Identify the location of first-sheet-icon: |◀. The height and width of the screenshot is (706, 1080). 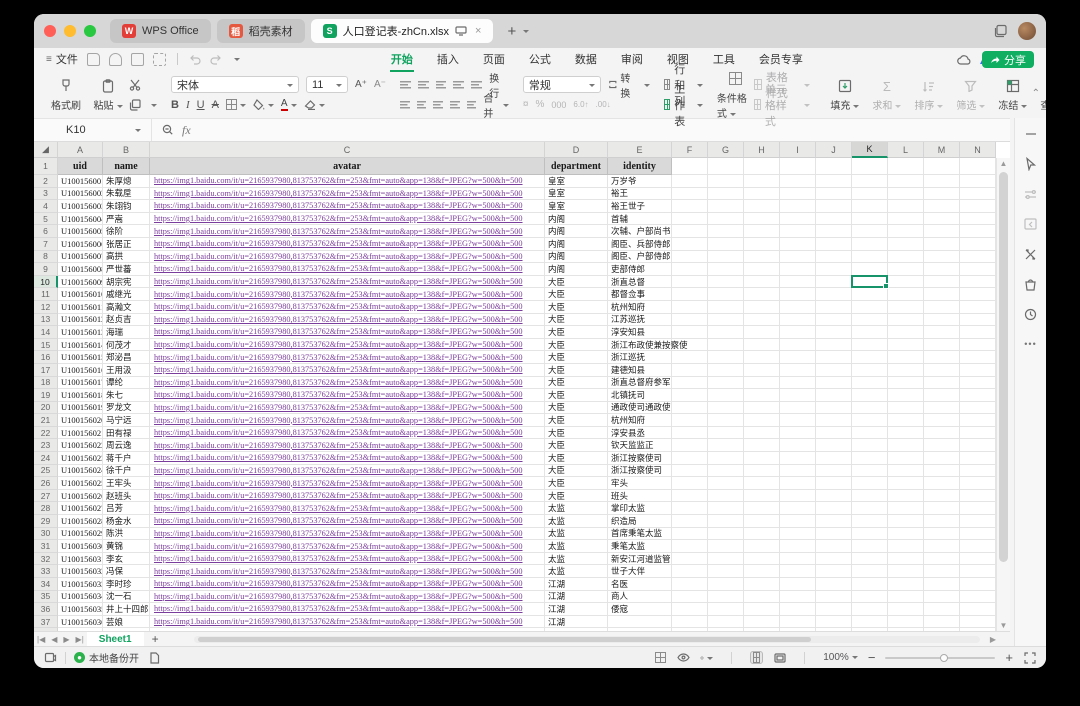
(41, 639).